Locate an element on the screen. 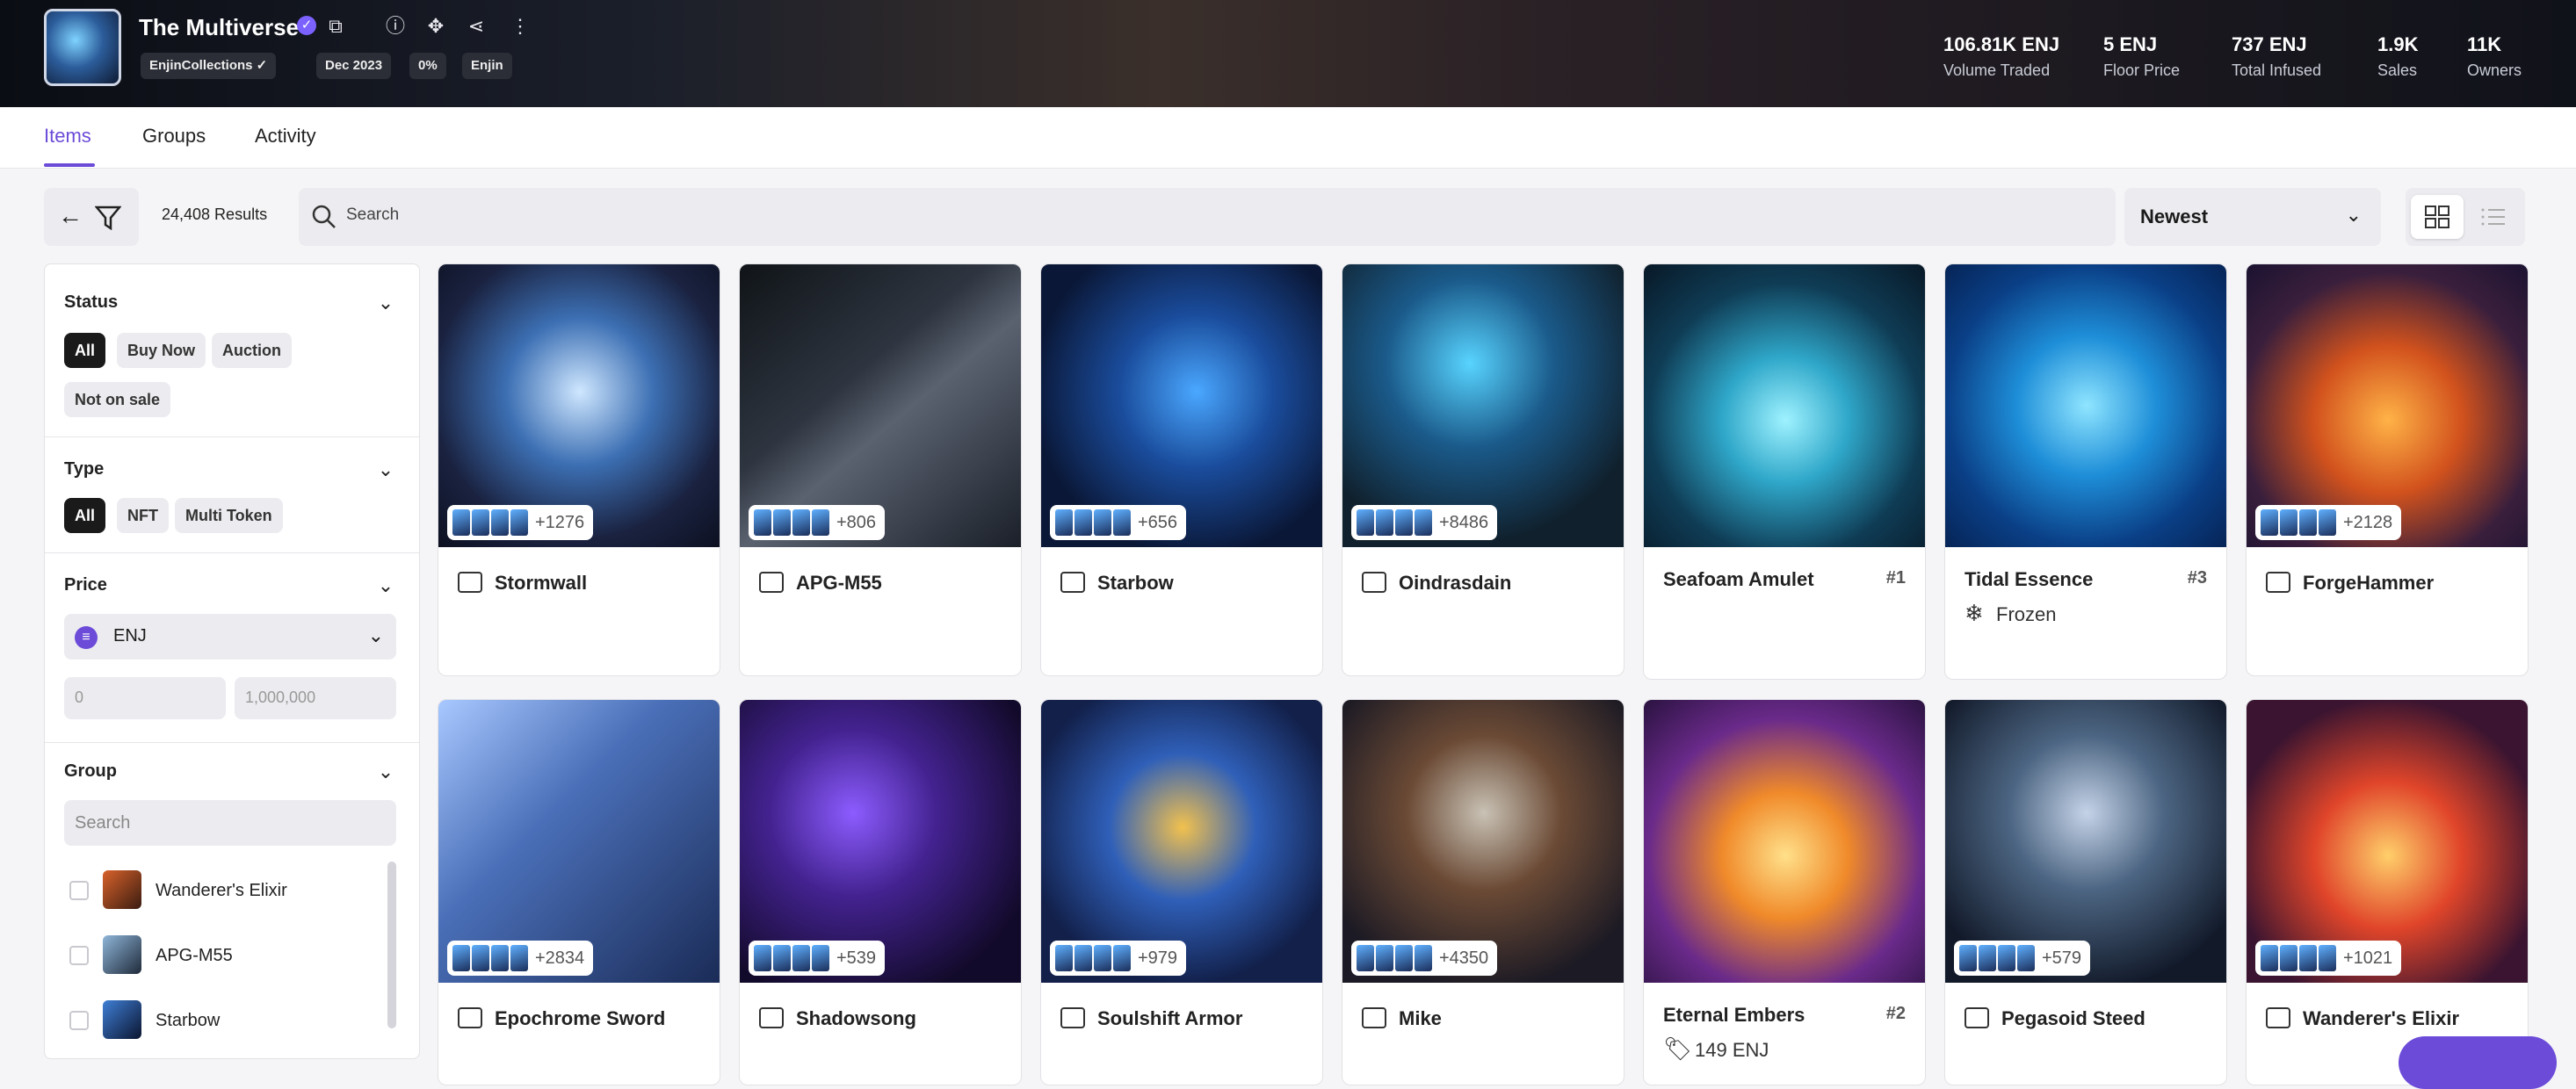  share-icon: ⋖ is located at coordinates (476, 26).